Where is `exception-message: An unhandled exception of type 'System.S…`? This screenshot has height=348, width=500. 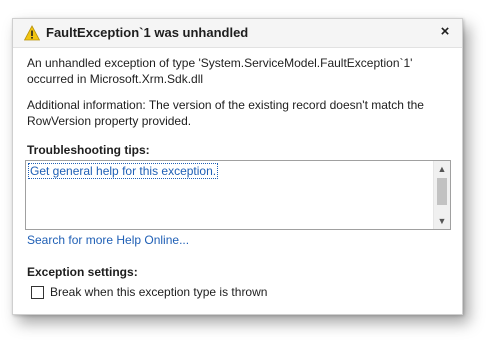
exception-message: An unhandled exception of type 'System.S… is located at coordinates (220, 71).